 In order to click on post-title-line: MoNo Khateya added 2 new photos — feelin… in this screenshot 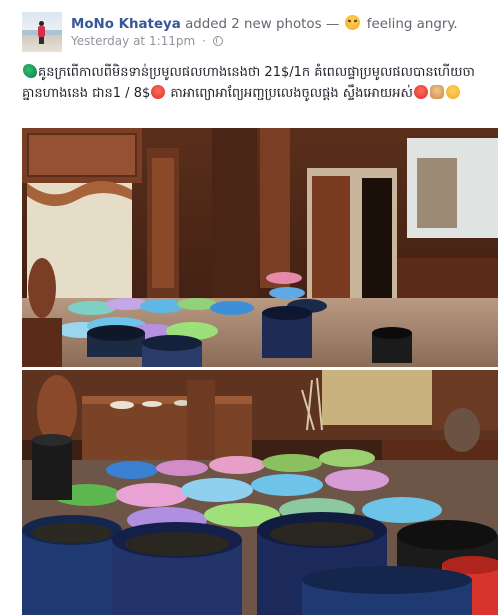, I will do `click(264, 24)`.